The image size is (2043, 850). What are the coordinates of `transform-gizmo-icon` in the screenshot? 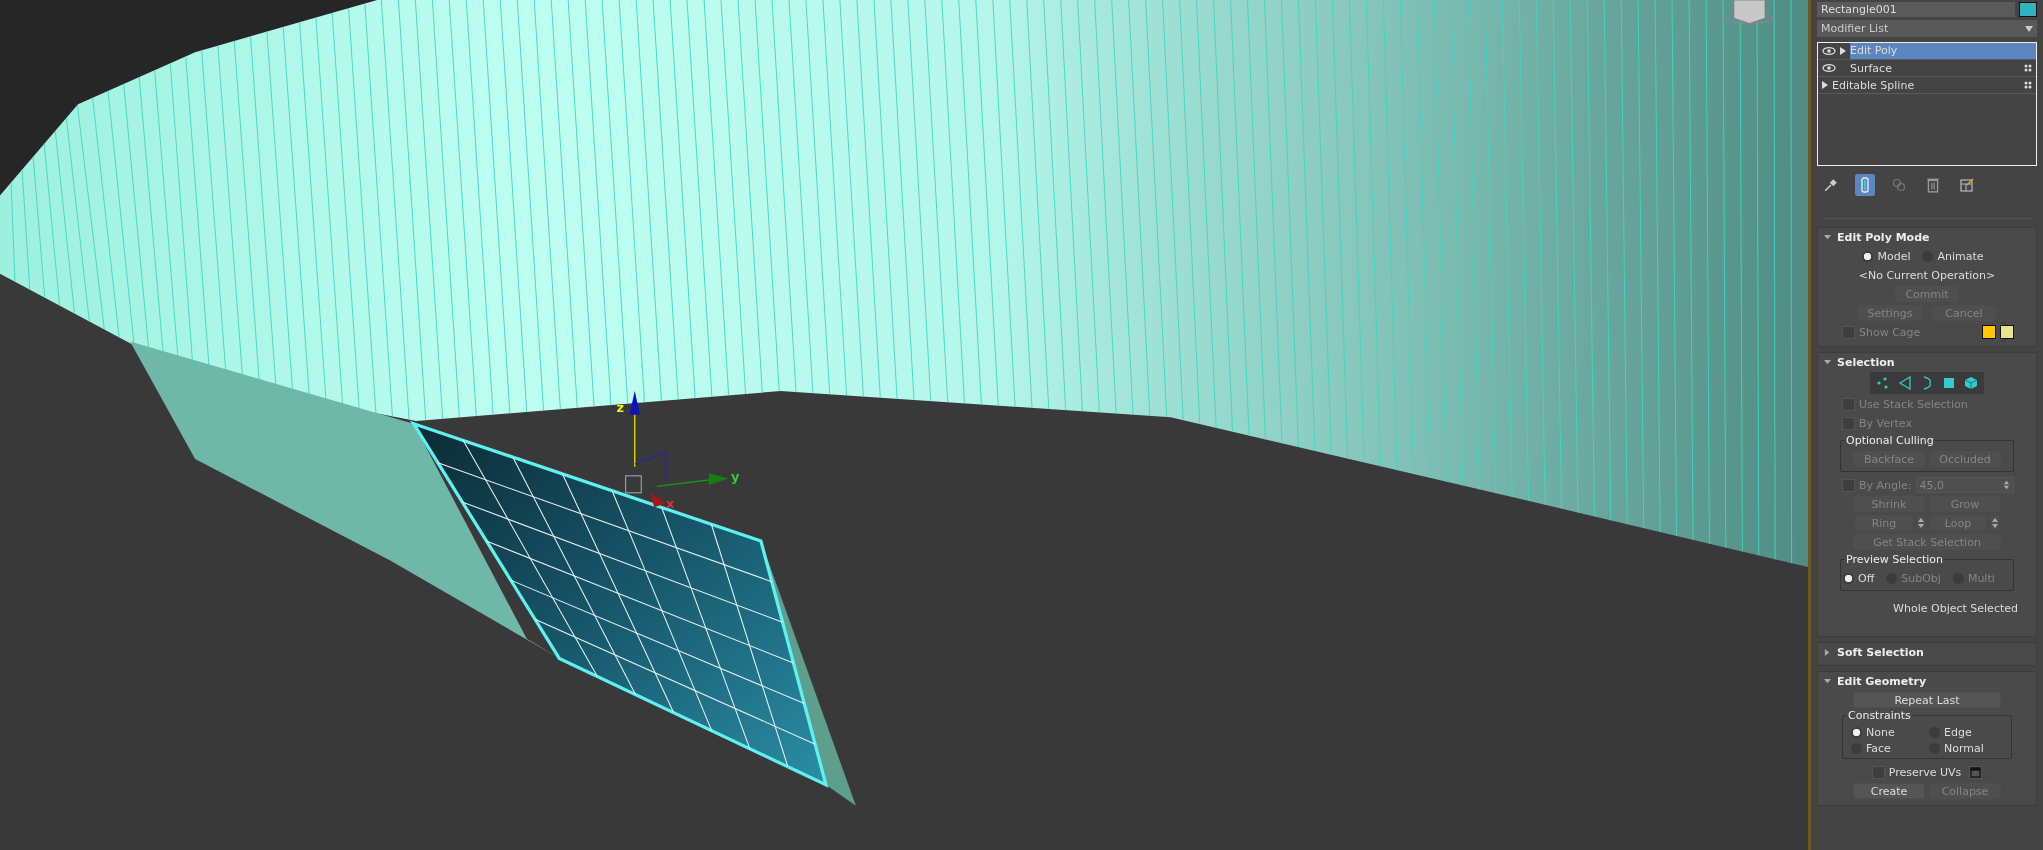 It's located at (677, 449).